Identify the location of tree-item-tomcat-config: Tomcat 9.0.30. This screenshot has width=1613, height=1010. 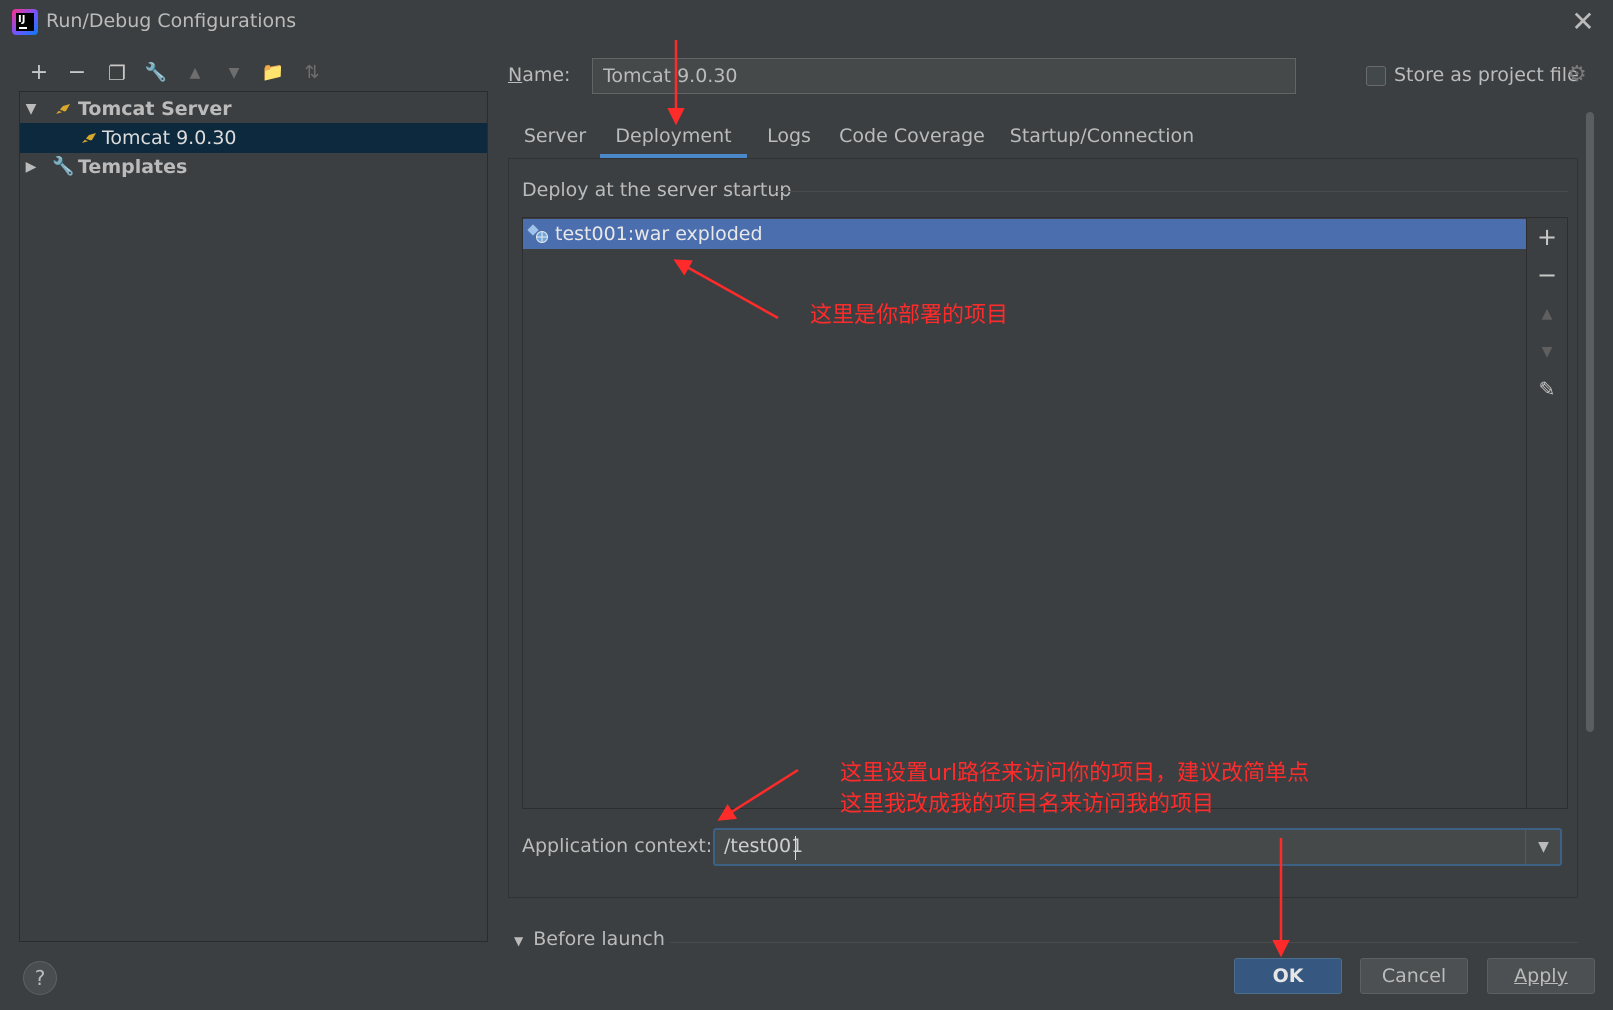
(253, 138).